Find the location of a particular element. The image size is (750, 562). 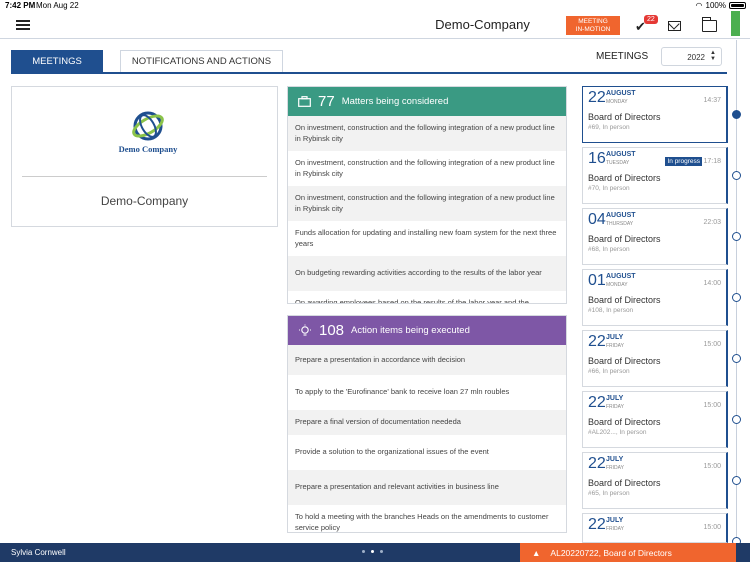

in-progress-badge: In progress is located at coordinates (683, 161).